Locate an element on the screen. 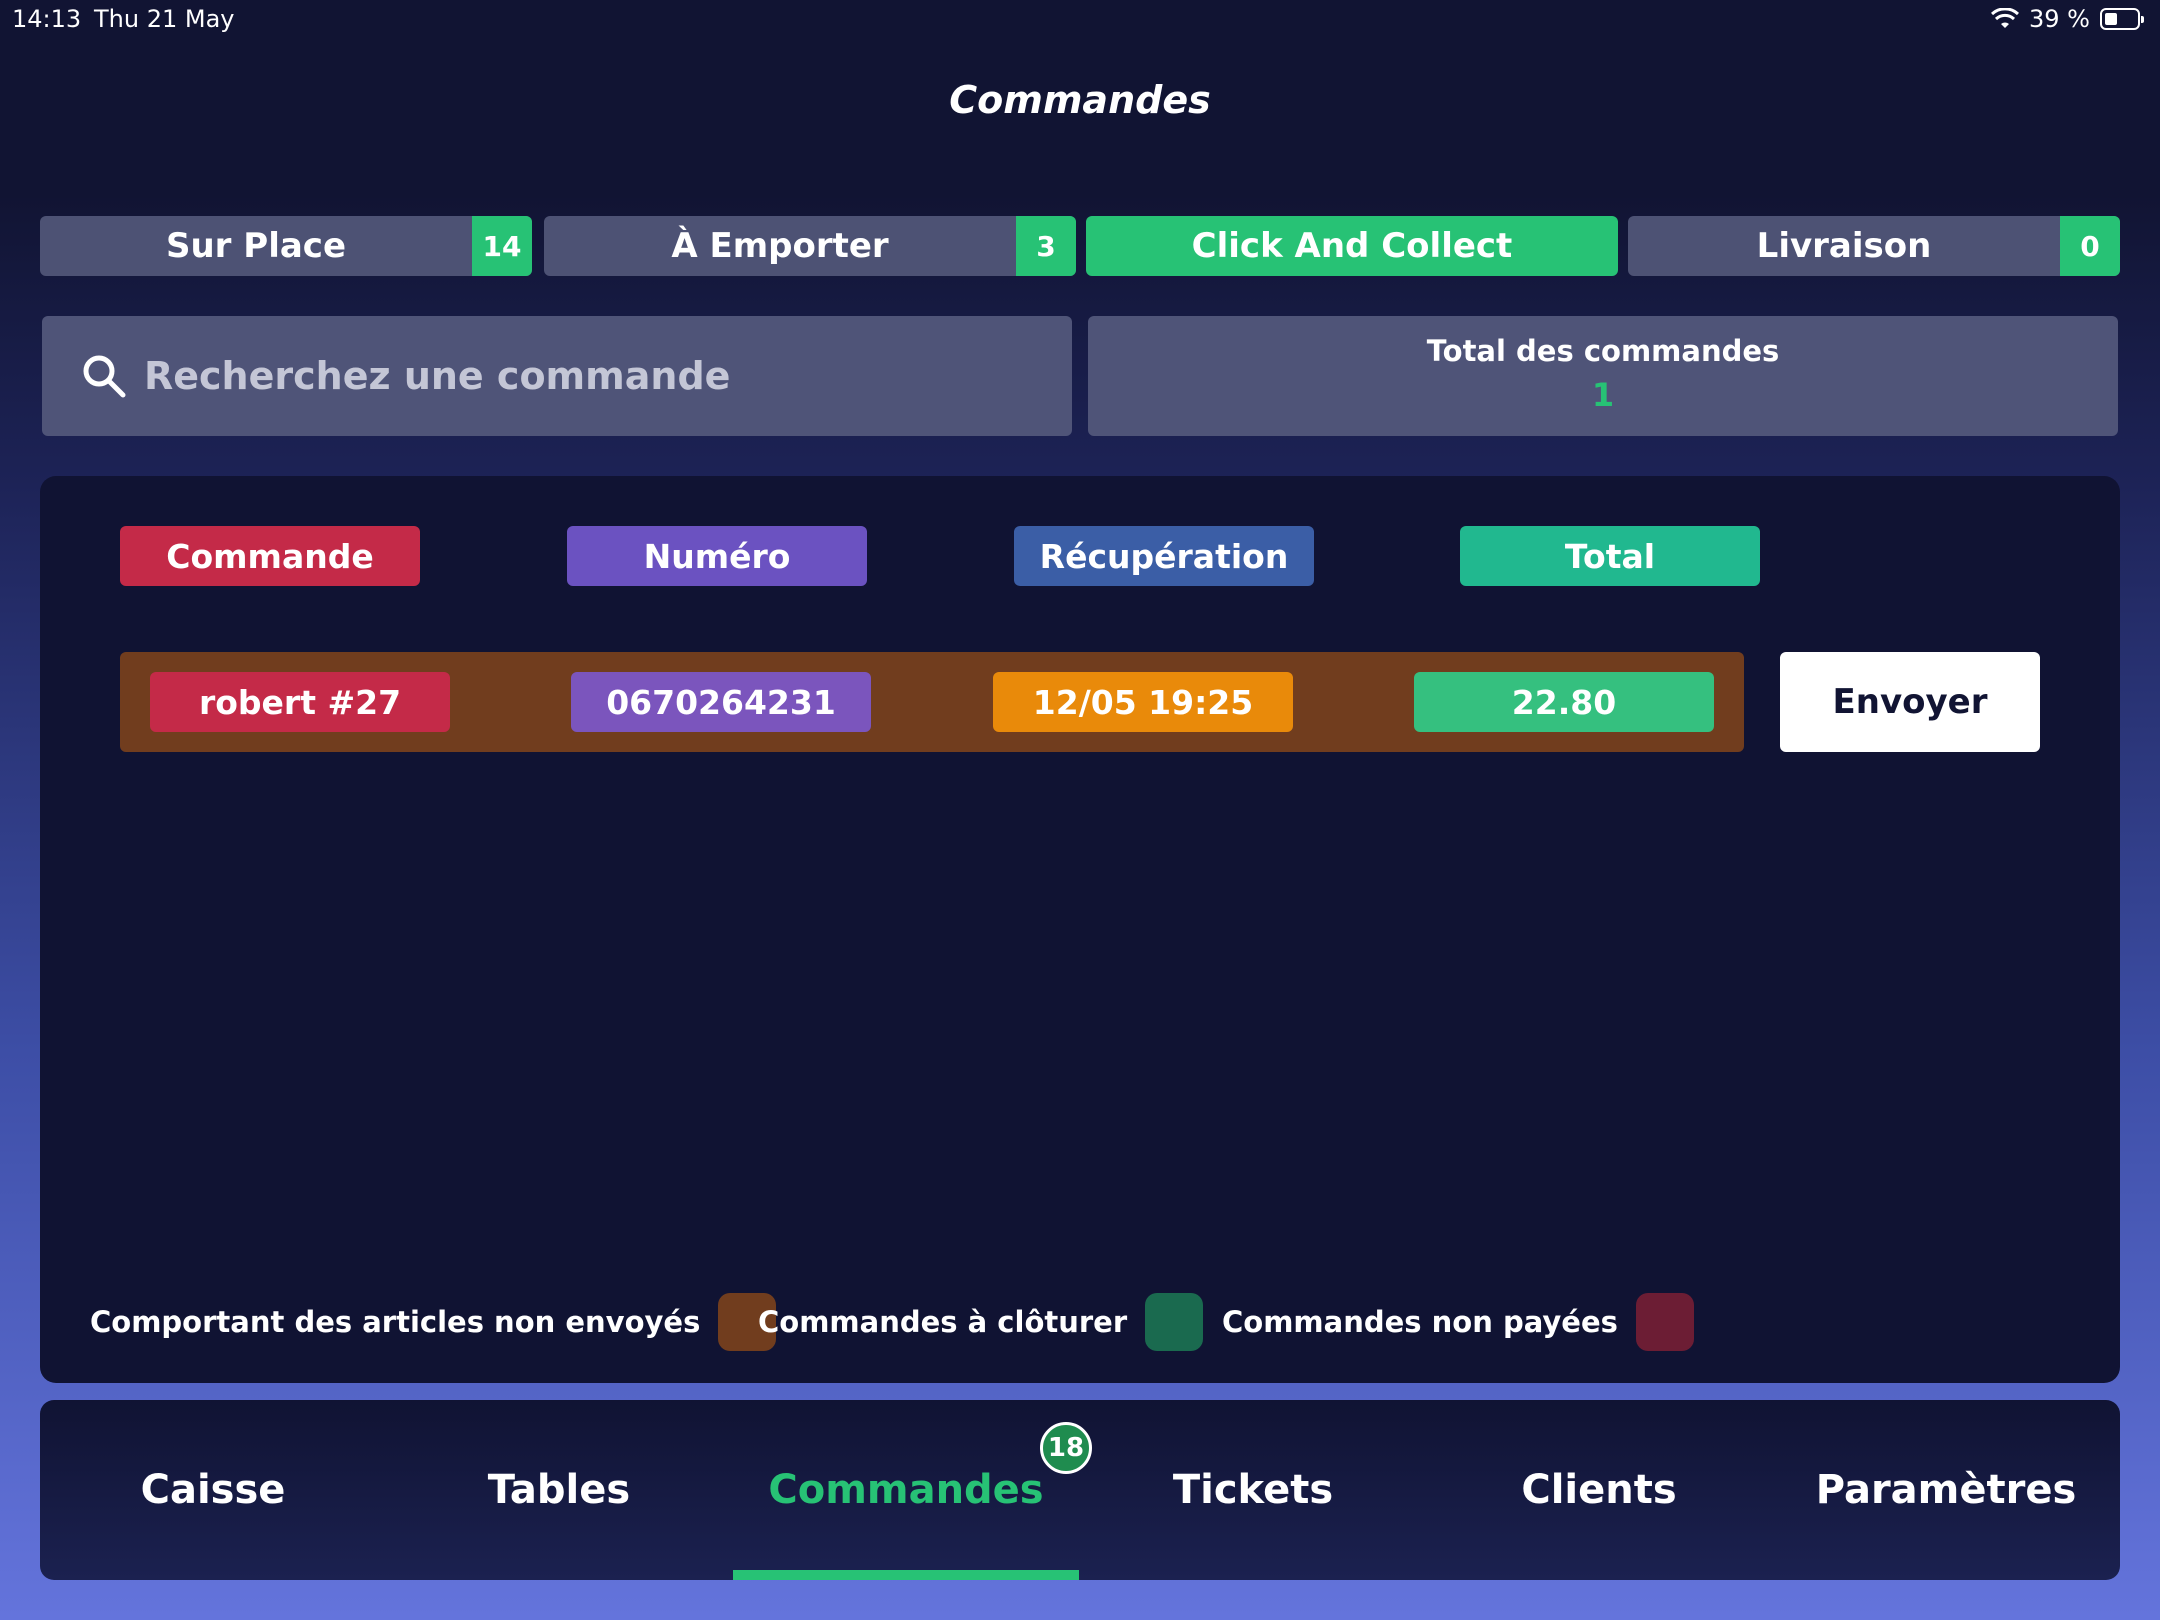  tab-label: Livraison is located at coordinates (1844, 246).